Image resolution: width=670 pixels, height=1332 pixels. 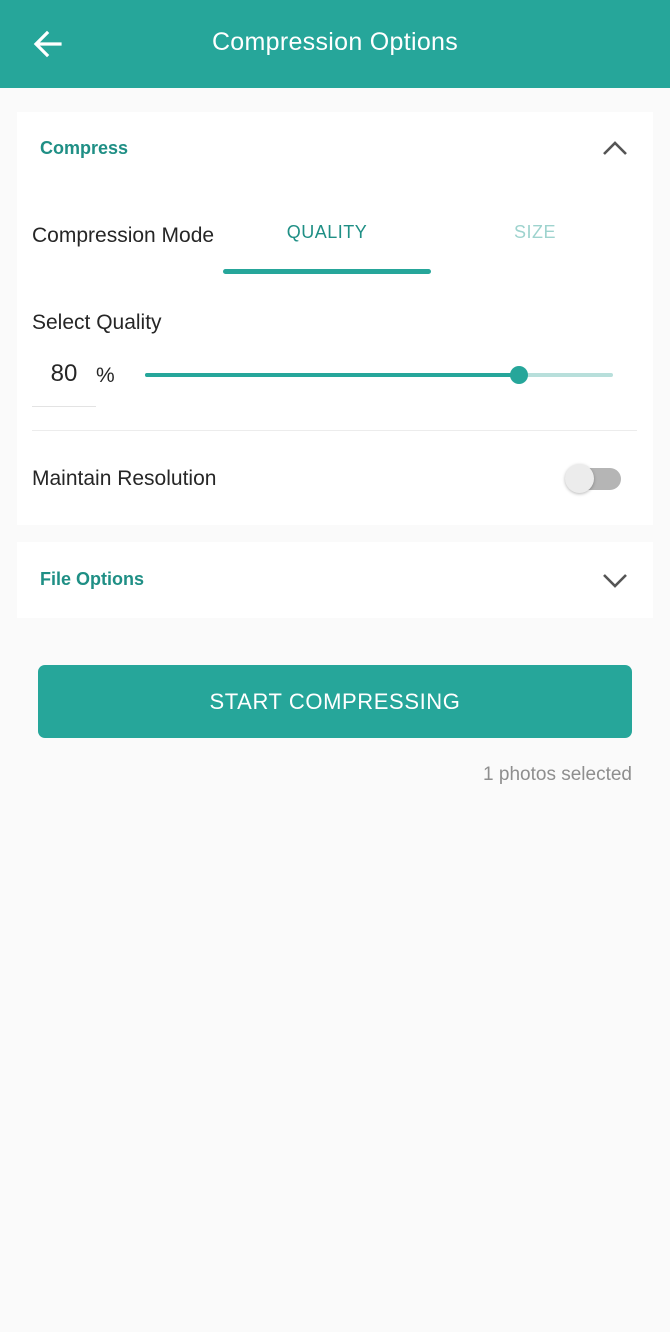 What do you see at coordinates (327, 271) in the screenshot?
I see `tab-indicator` at bounding box center [327, 271].